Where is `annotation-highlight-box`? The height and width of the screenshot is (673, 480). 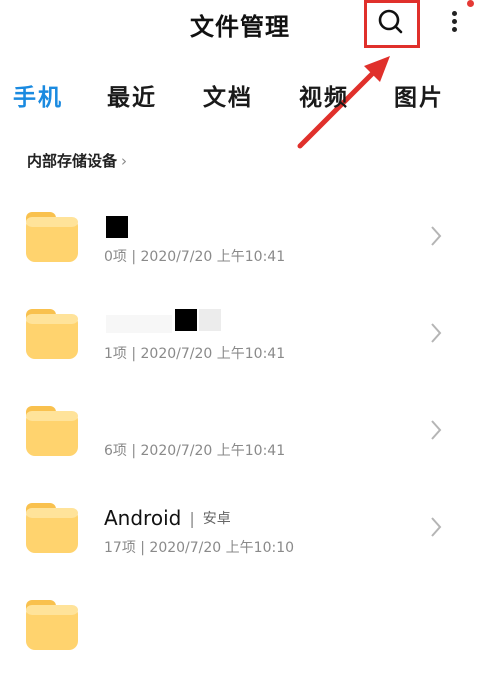 annotation-highlight-box is located at coordinates (392, 24).